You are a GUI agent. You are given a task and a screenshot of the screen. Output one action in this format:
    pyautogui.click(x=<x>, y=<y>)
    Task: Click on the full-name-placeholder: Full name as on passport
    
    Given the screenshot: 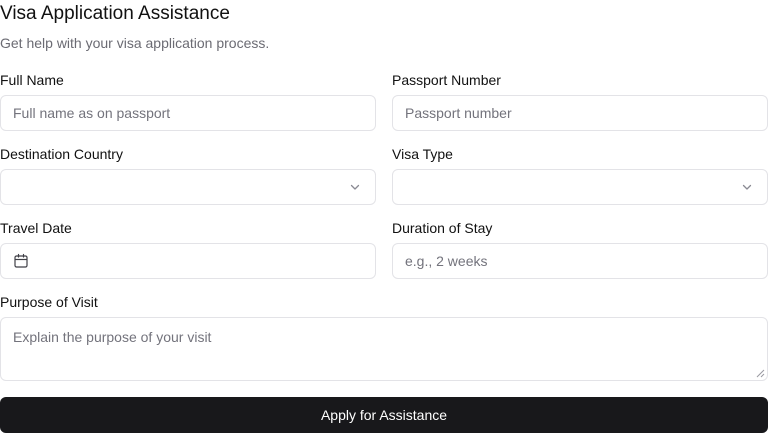 What is the action you would take?
    pyautogui.click(x=92, y=113)
    